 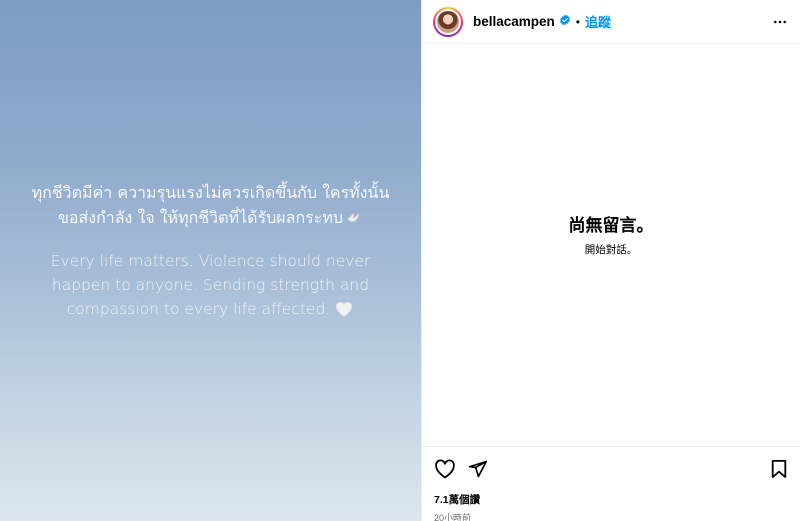 What do you see at coordinates (611, 469) in the screenshot?
I see `action-bar` at bounding box center [611, 469].